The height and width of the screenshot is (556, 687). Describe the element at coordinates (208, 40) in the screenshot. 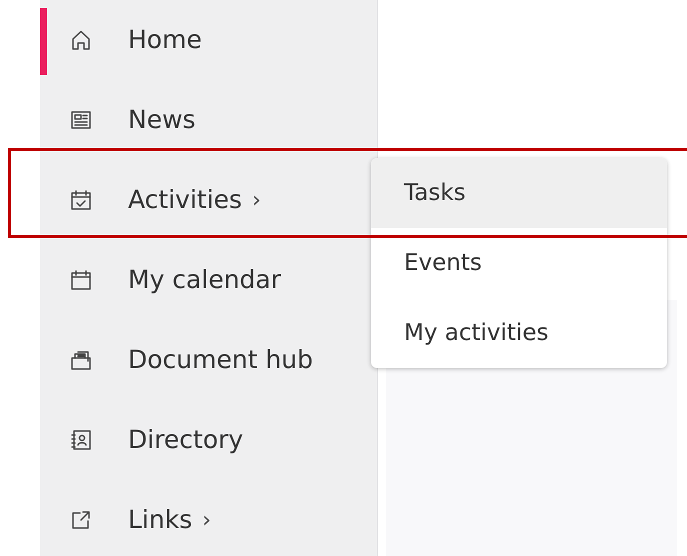

I see `nav-item: Home` at that location.